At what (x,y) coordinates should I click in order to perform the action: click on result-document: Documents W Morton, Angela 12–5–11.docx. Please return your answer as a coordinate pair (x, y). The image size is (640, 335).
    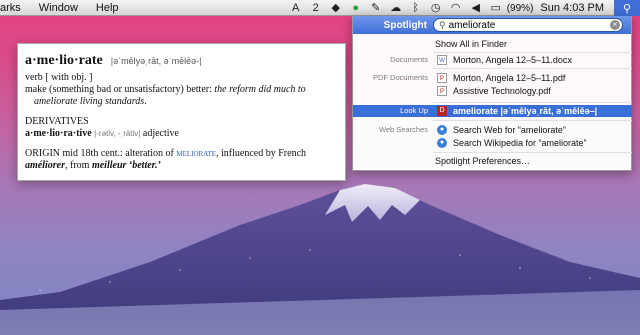
    Looking at the image, I should click on (492, 60).